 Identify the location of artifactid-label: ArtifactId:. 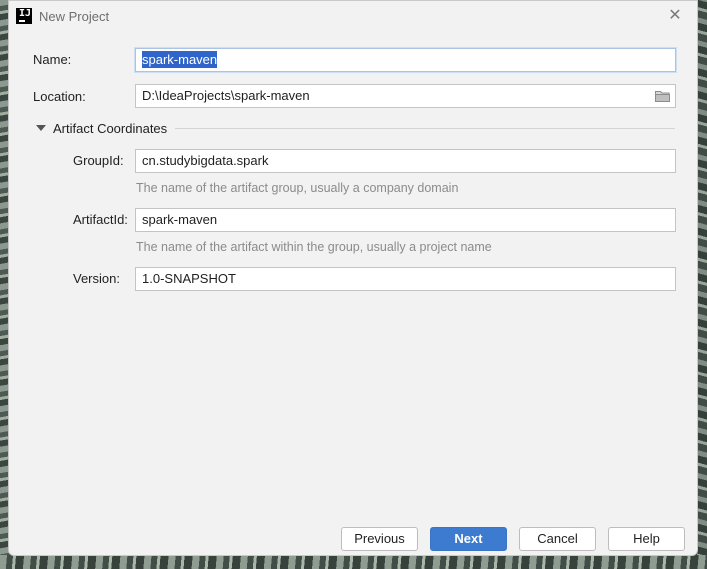
(100, 219).